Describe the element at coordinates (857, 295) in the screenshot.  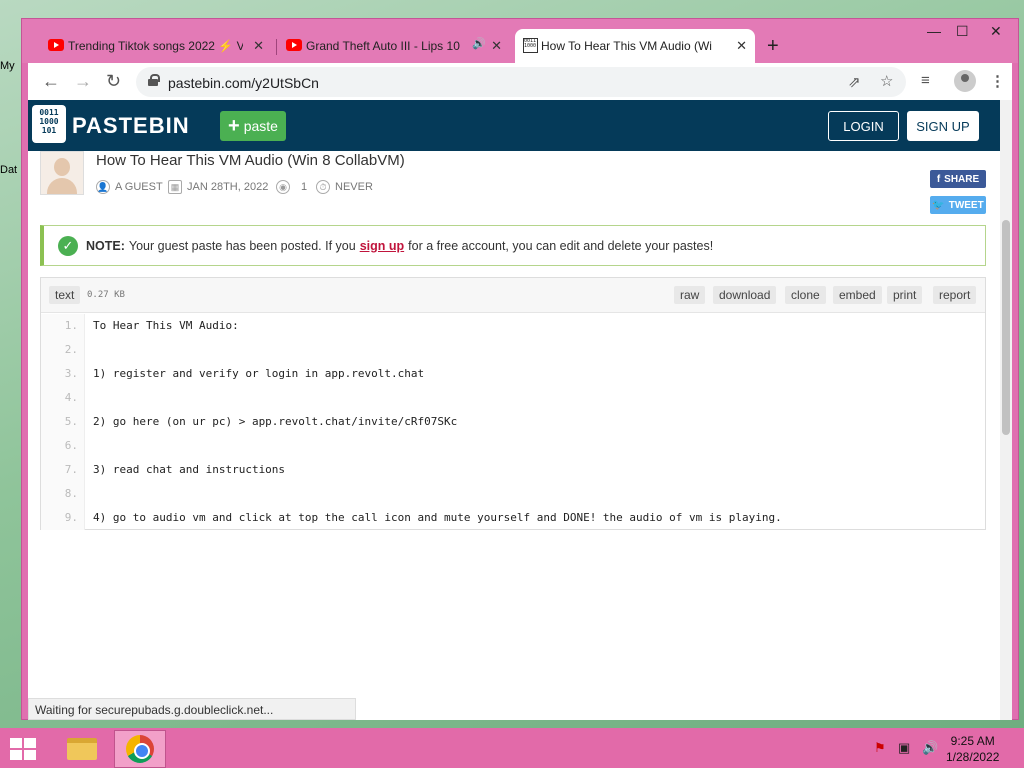
I see `embed-button: embed` at that location.